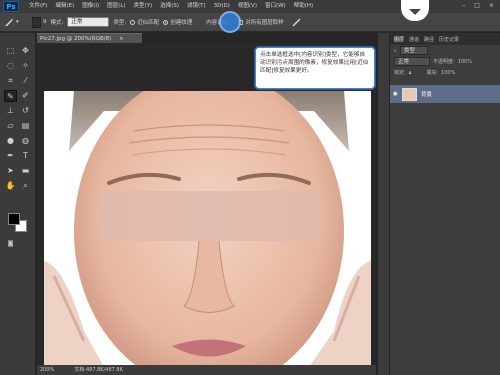  Describe the element at coordinates (11, 6) in the screenshot. I see `app-logo: Ps` at that location.